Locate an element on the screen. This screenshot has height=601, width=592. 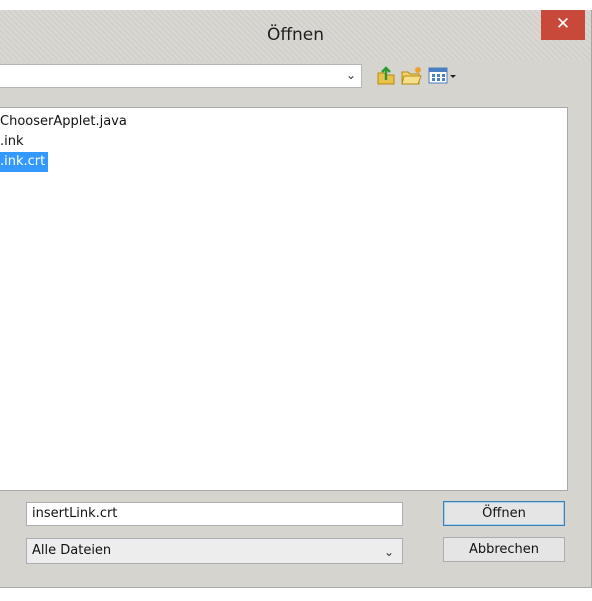
open-button: Öffnen is located at coordinates (504, 513).